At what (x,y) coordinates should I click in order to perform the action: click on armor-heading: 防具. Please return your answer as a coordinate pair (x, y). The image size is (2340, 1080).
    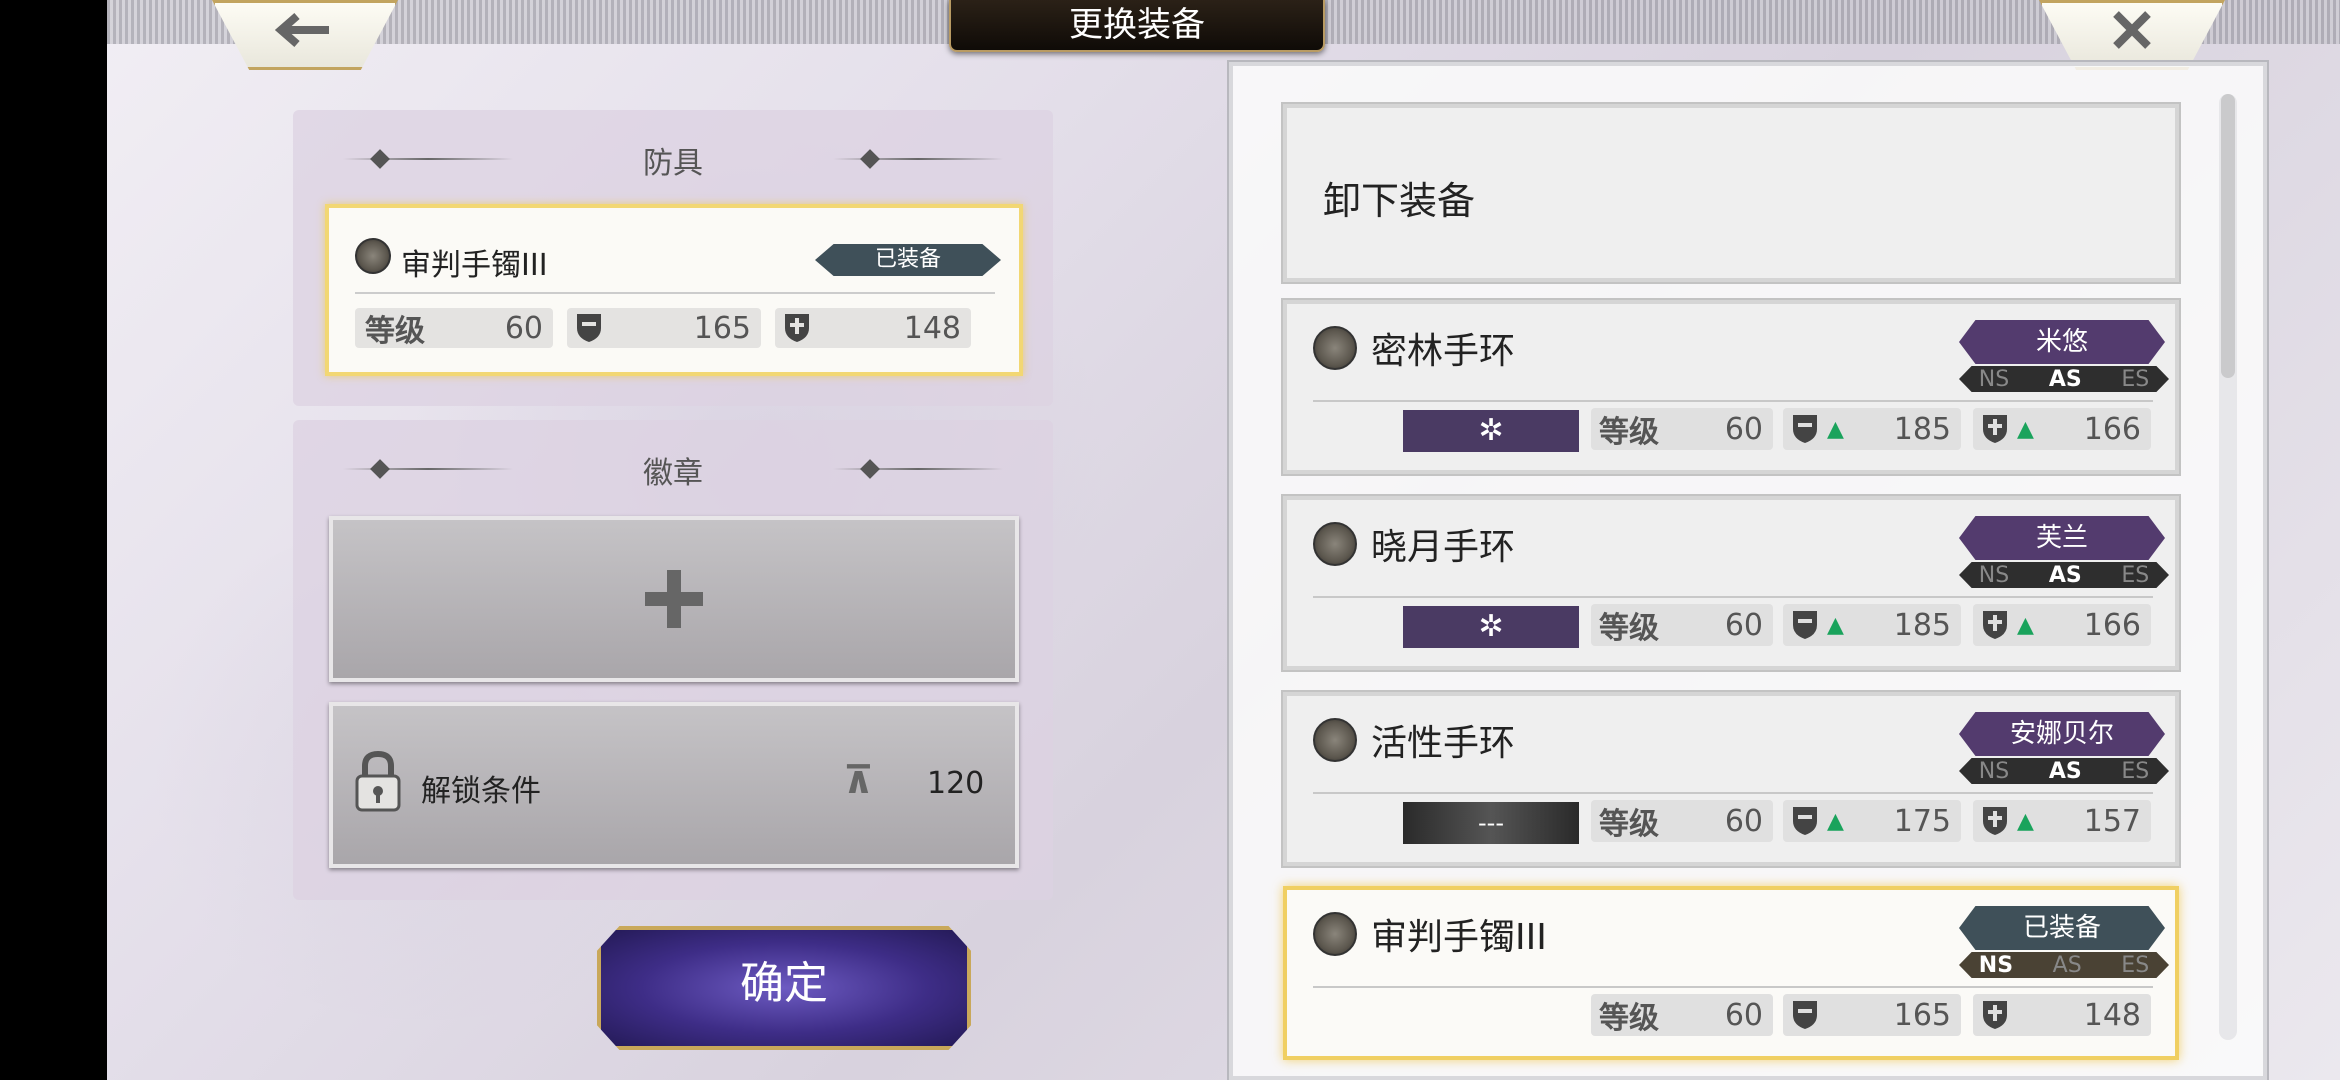
    Looking at the image, I should click on (673, 163).